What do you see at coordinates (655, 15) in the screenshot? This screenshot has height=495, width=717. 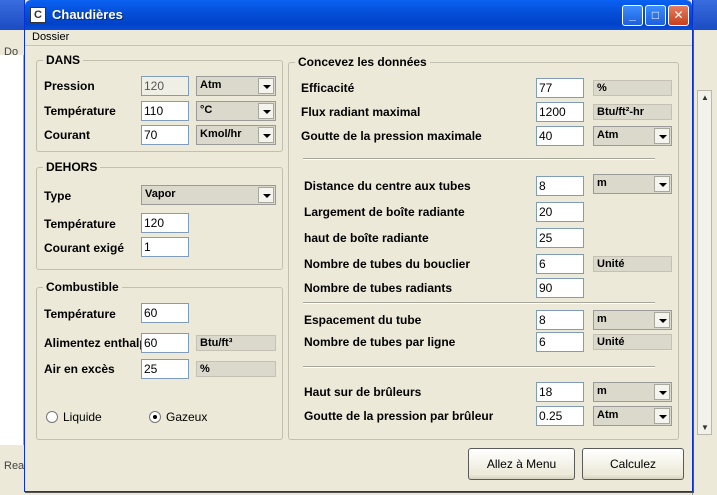 I see `maximize-button: □` at bounding box center [655, 15].